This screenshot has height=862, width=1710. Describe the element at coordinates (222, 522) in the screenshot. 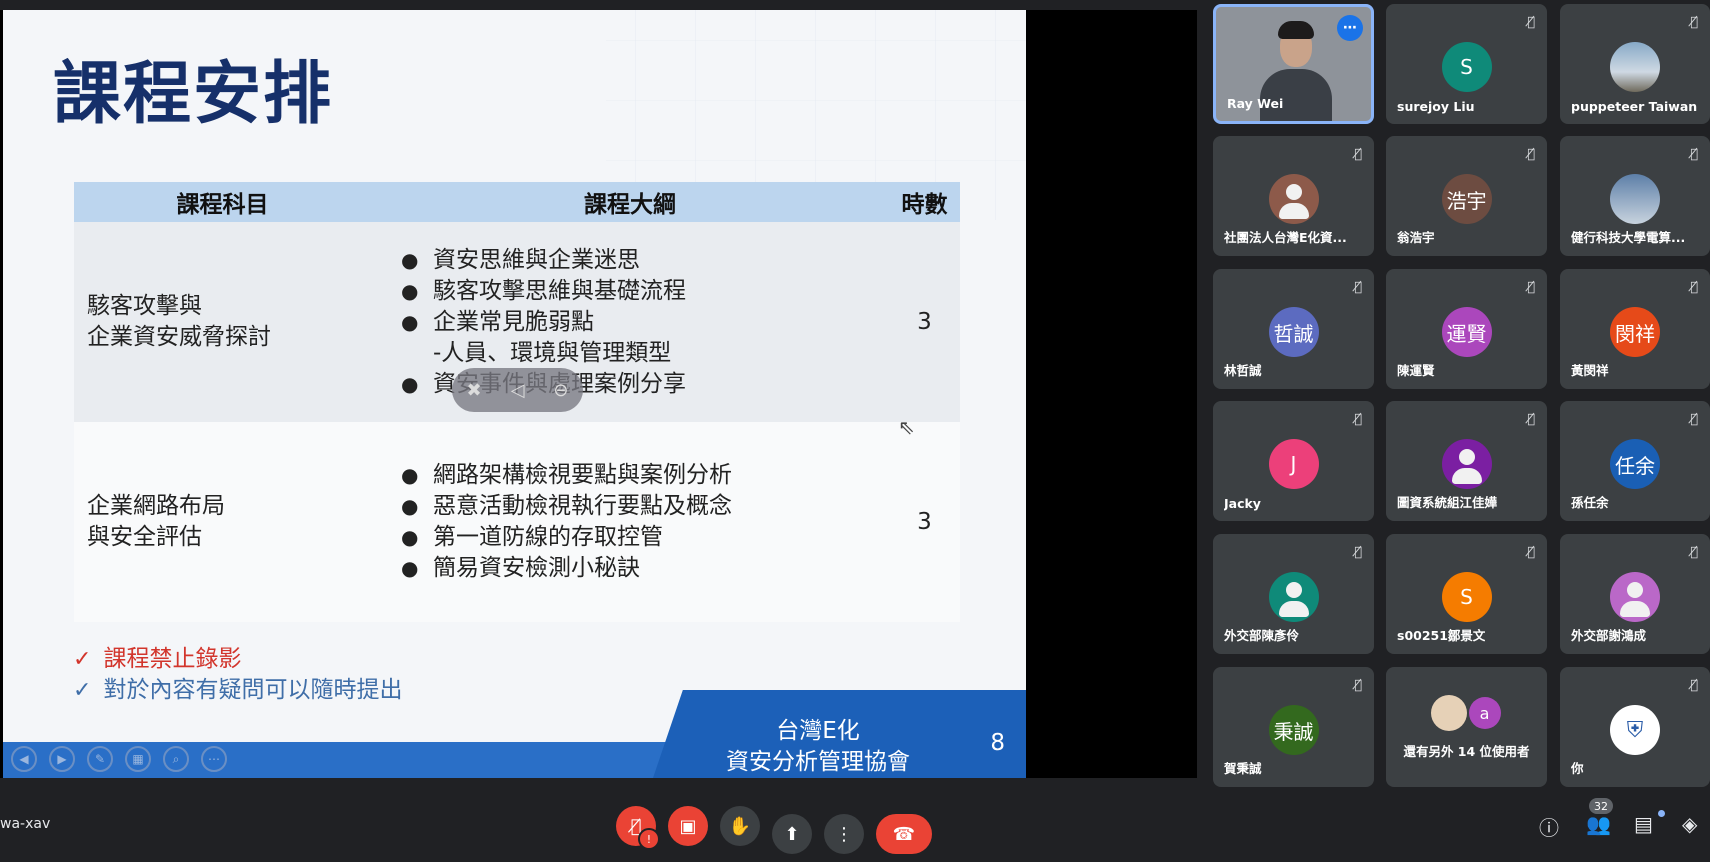

I see `course-subject: 企業網路布局 與安全評估` at that location.